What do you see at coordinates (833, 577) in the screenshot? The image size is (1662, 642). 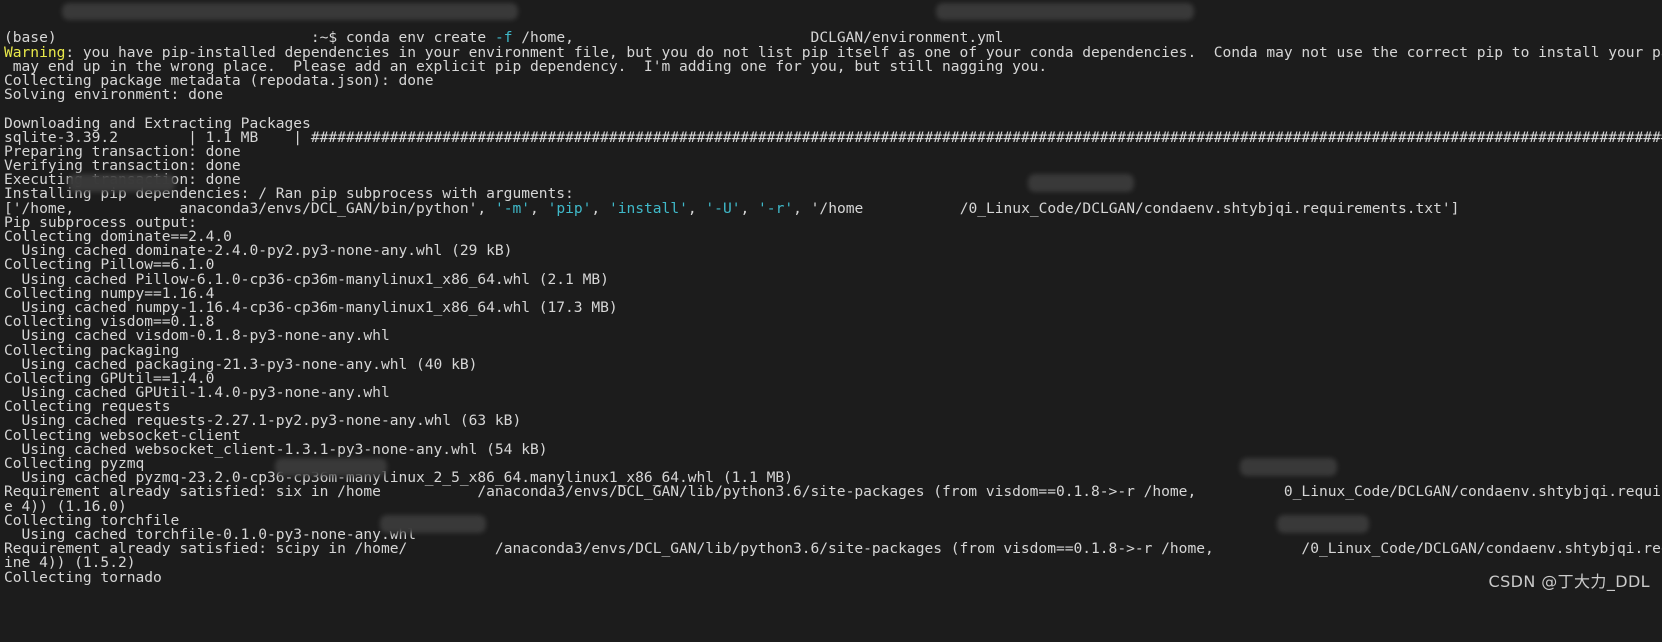 I see `terminal-line-collecting-tornado: Collecting tornado` at bounding box center [833, 577].